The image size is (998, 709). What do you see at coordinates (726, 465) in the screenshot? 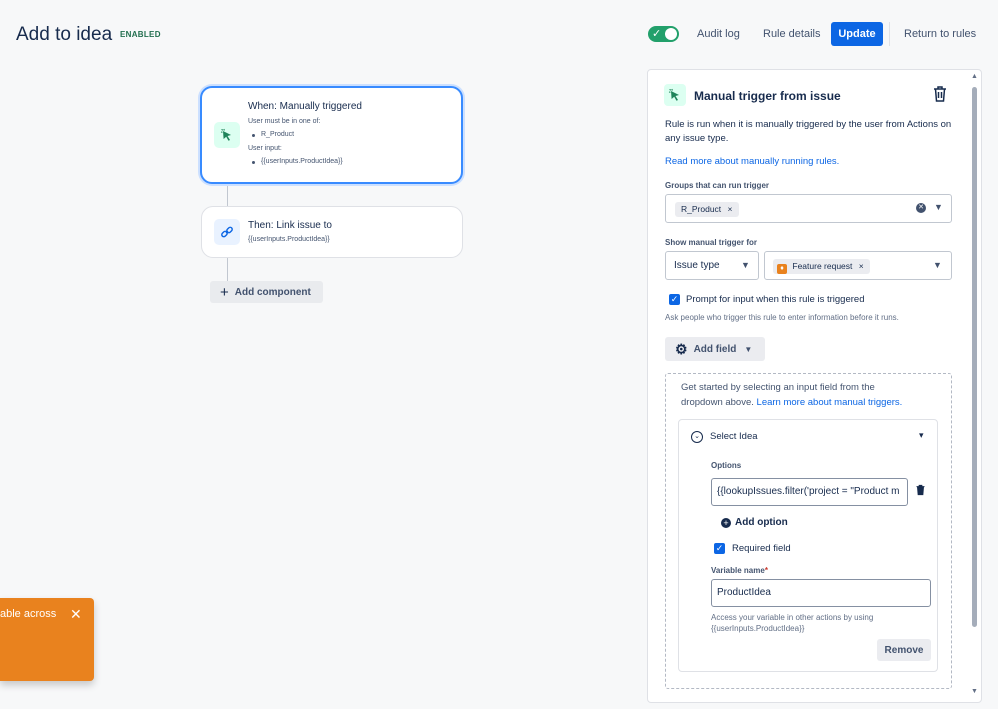
I see `options-label: Options` at bounding box center [726, 465].